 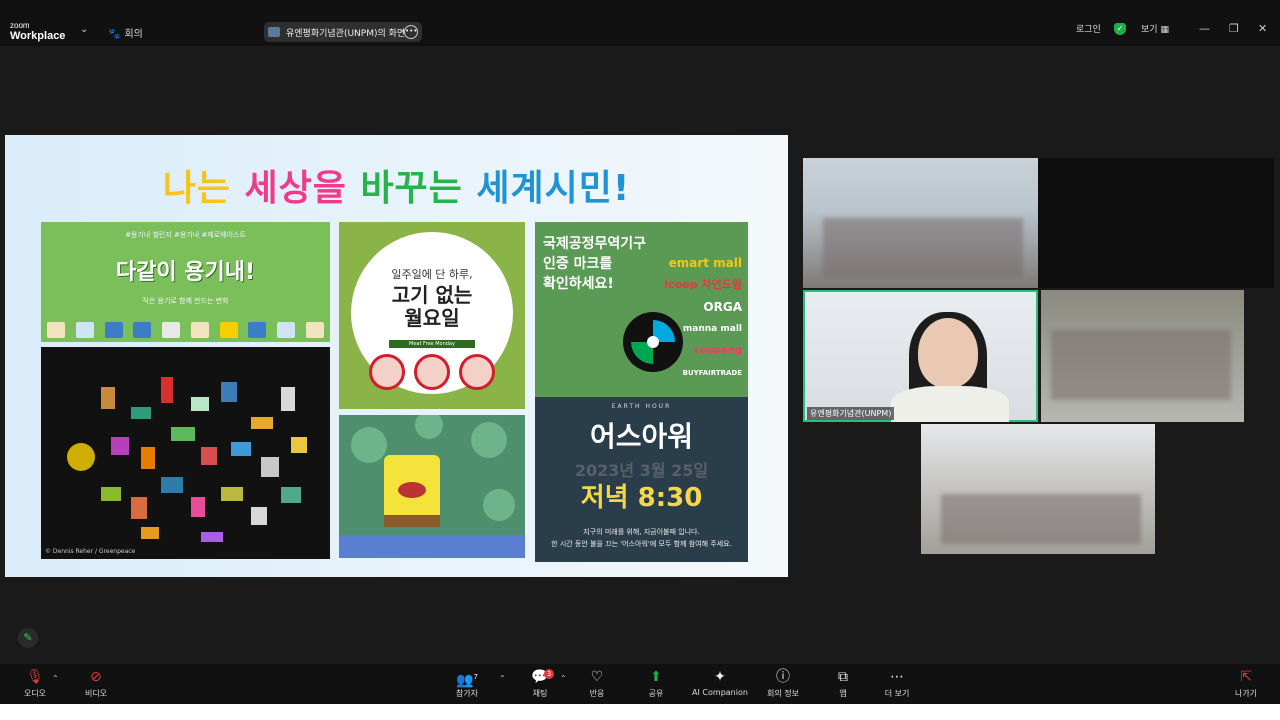 I want to click on fairtrade-text: 국제공정무역기구 인증 마크를 확인하세요!, so click(x=594, y=264).